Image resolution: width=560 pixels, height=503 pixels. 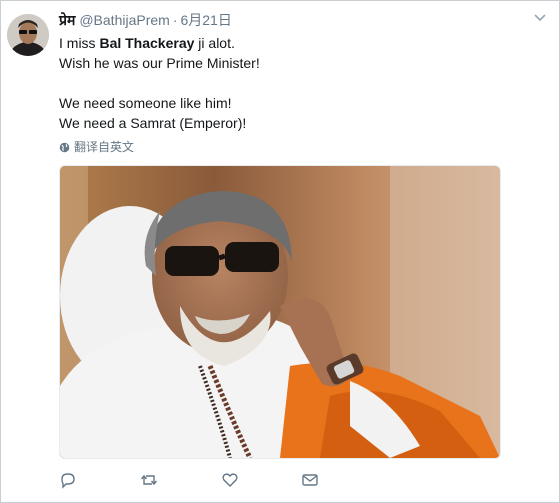 I want to click on reply-icon, so click(x=68, y=481).